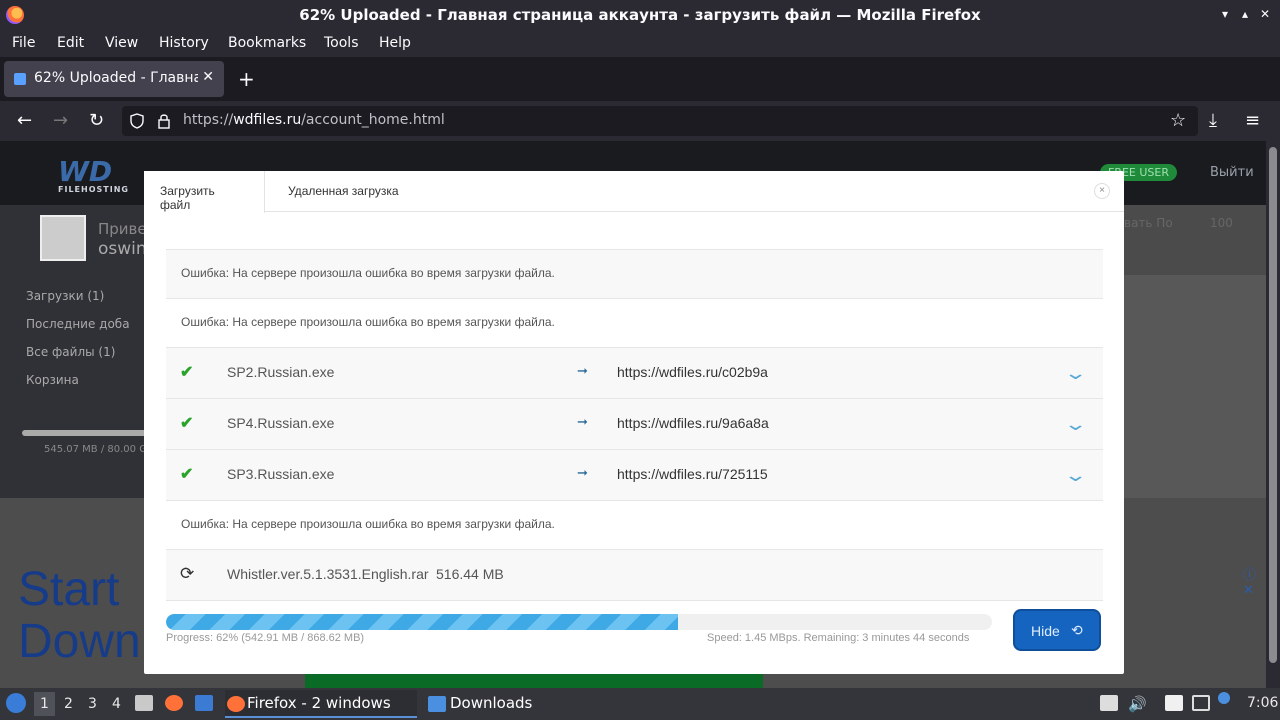 This screenshot has height=720, width=1280. What do you see at coordinates (1221, 223) in the screenshot?
I see `per-page-select: 100` at bounding box center [1221, 223].